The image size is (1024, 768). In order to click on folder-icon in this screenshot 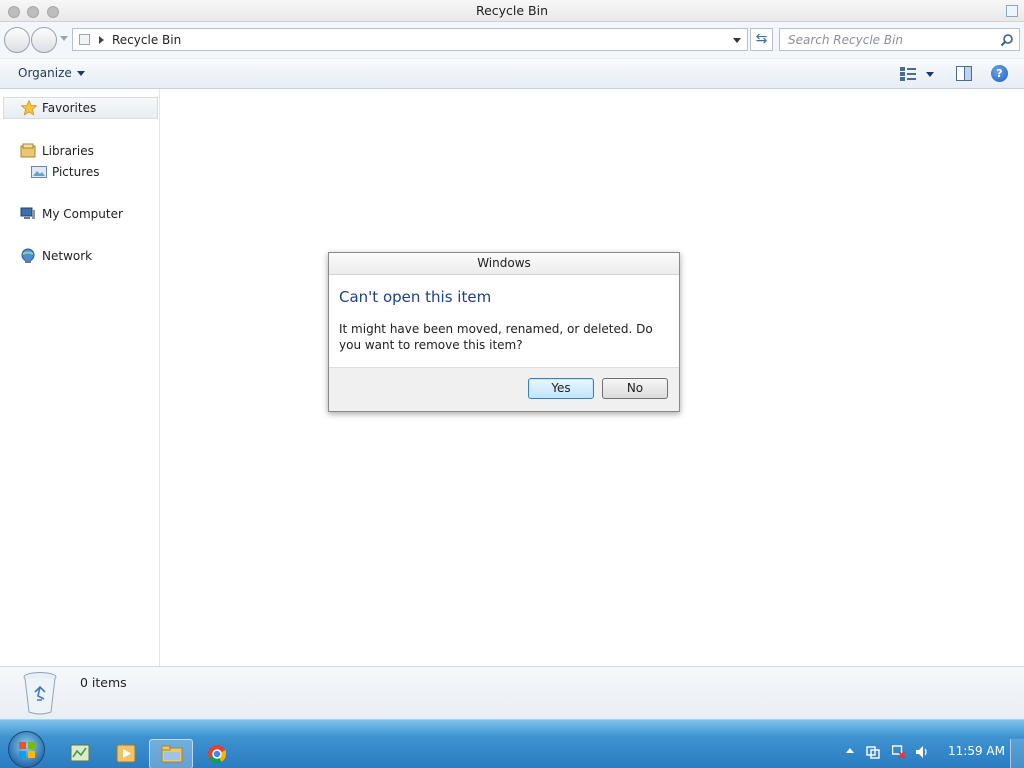, I will do `click(172, 754)`.